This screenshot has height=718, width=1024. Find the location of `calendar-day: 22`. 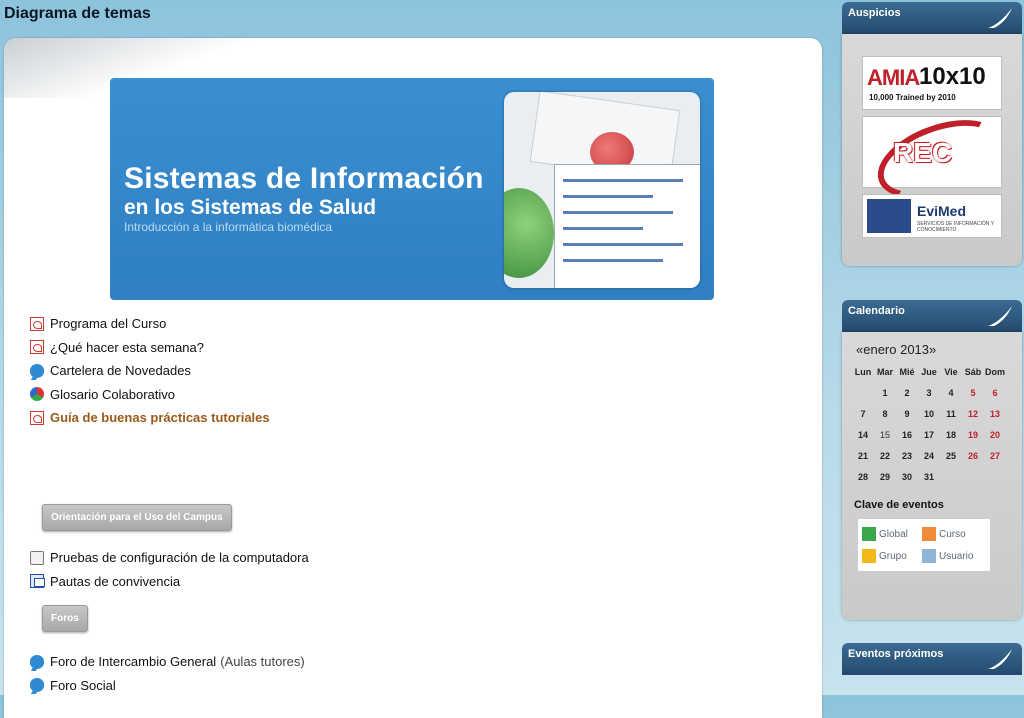

calendar-day: 22 is located at coordinates (885, 455).